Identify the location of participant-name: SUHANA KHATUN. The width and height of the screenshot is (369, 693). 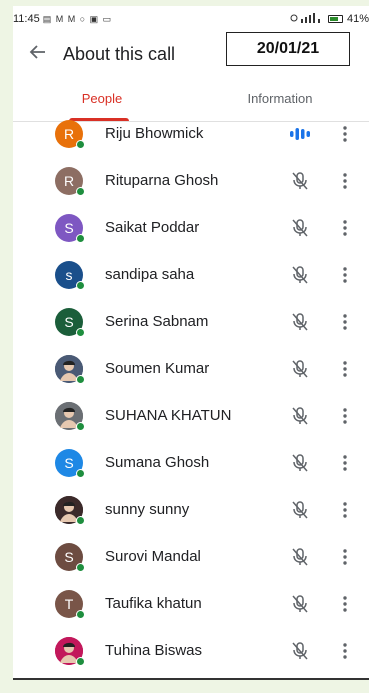
(168, 415).